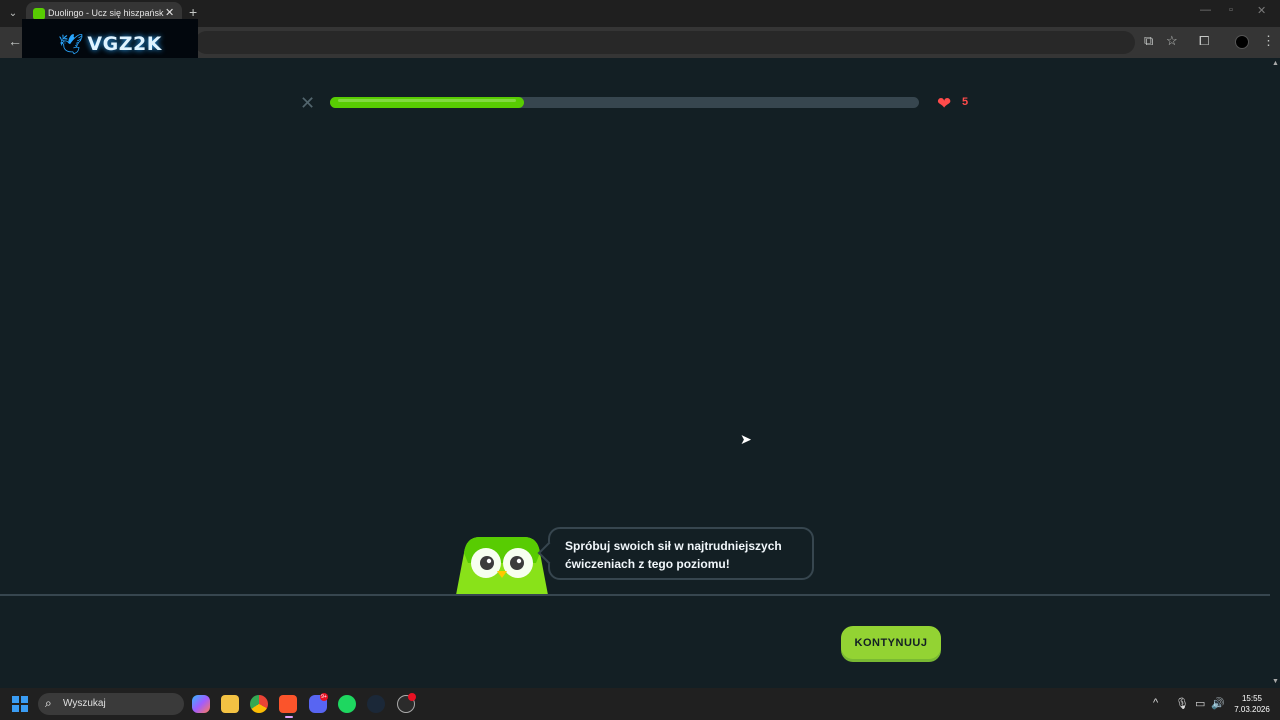  What do you see at coordinates (502, 566) in the screenshot?
I see `duo-owl-mascot` at bounding box center [502, 566].